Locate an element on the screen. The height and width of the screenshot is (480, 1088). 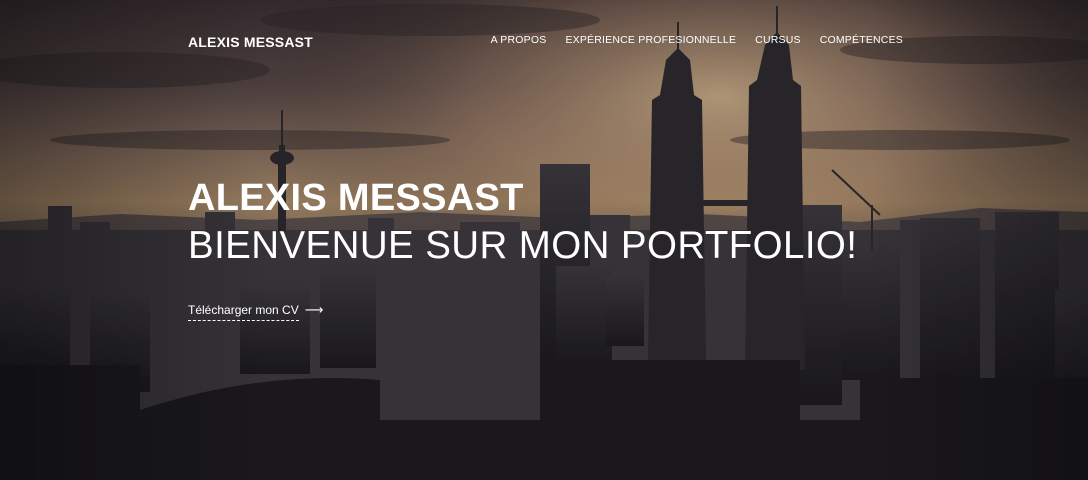
hero-title: ALEXIS MESSAST is located at coordinates (356, 198).